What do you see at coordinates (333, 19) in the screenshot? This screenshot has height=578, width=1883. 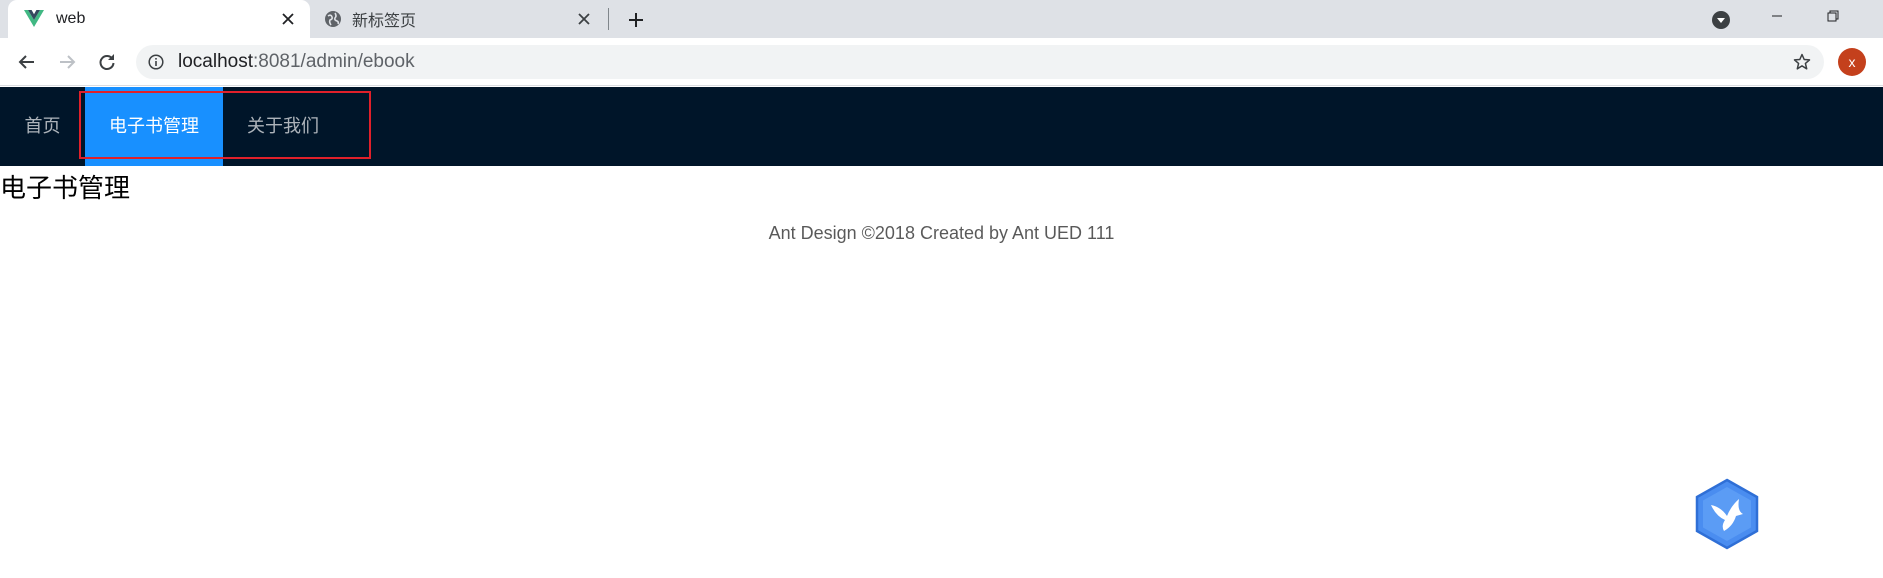 I see `globe-icon` at bounding box center [333, 19].